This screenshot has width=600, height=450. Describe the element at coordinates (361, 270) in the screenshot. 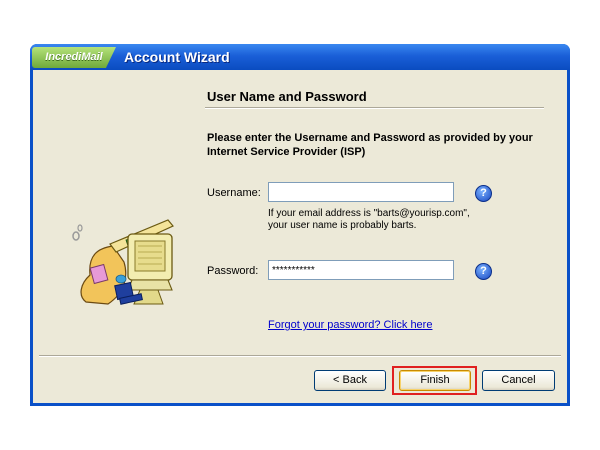

I see `password-input` at that location.